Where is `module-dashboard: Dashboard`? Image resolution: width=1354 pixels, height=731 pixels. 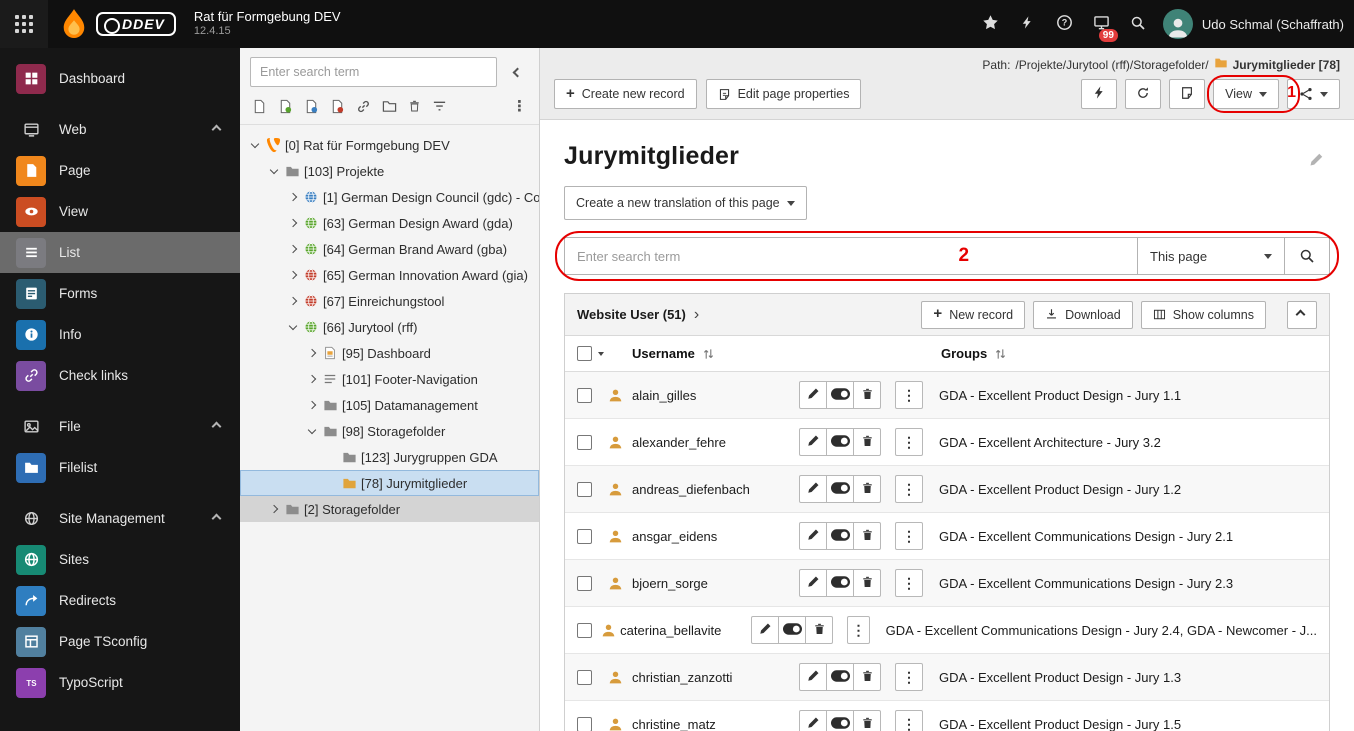 module-dashboard: Dashboard is located at coordinates (120, 78).